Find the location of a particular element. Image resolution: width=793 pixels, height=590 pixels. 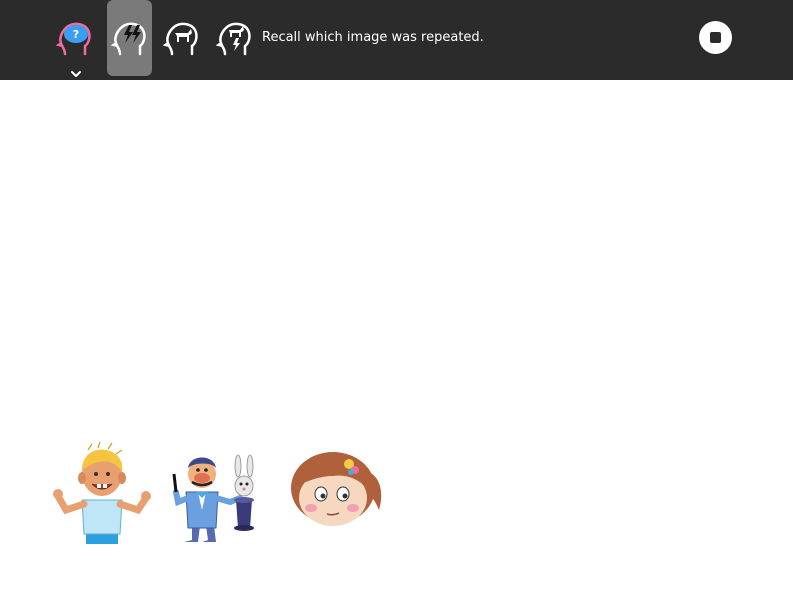

head-lightning-icon is located at coordinates (128, 39).